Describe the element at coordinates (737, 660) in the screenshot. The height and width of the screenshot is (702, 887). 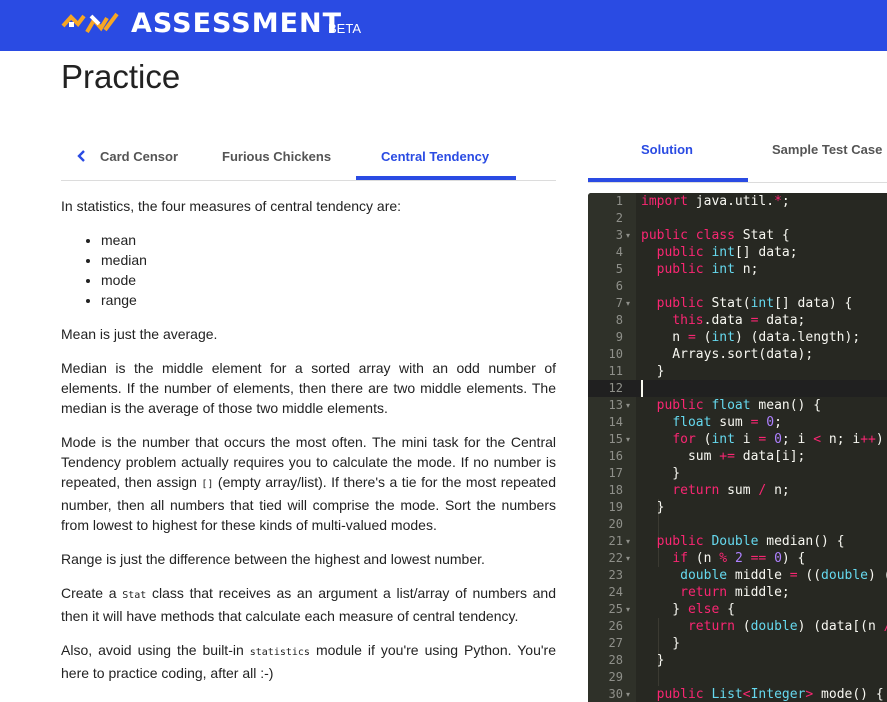
I see `code-line: 28 }` at that location.